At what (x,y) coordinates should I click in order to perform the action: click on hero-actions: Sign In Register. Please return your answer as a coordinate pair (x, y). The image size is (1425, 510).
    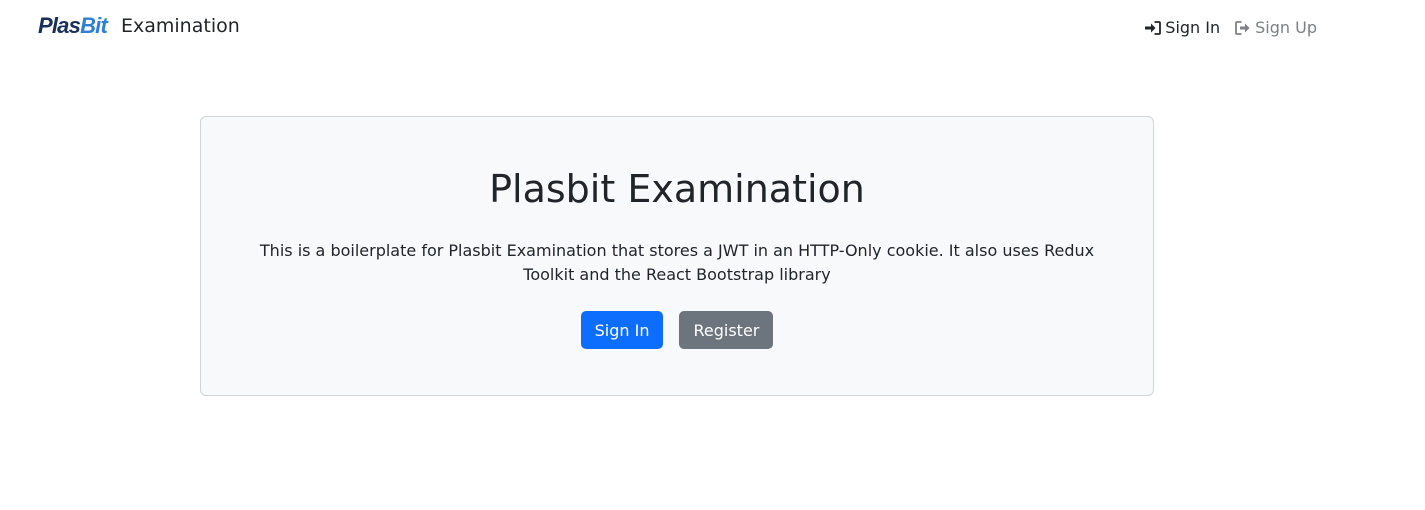
    Looking at the image, I should click on (677, 330).